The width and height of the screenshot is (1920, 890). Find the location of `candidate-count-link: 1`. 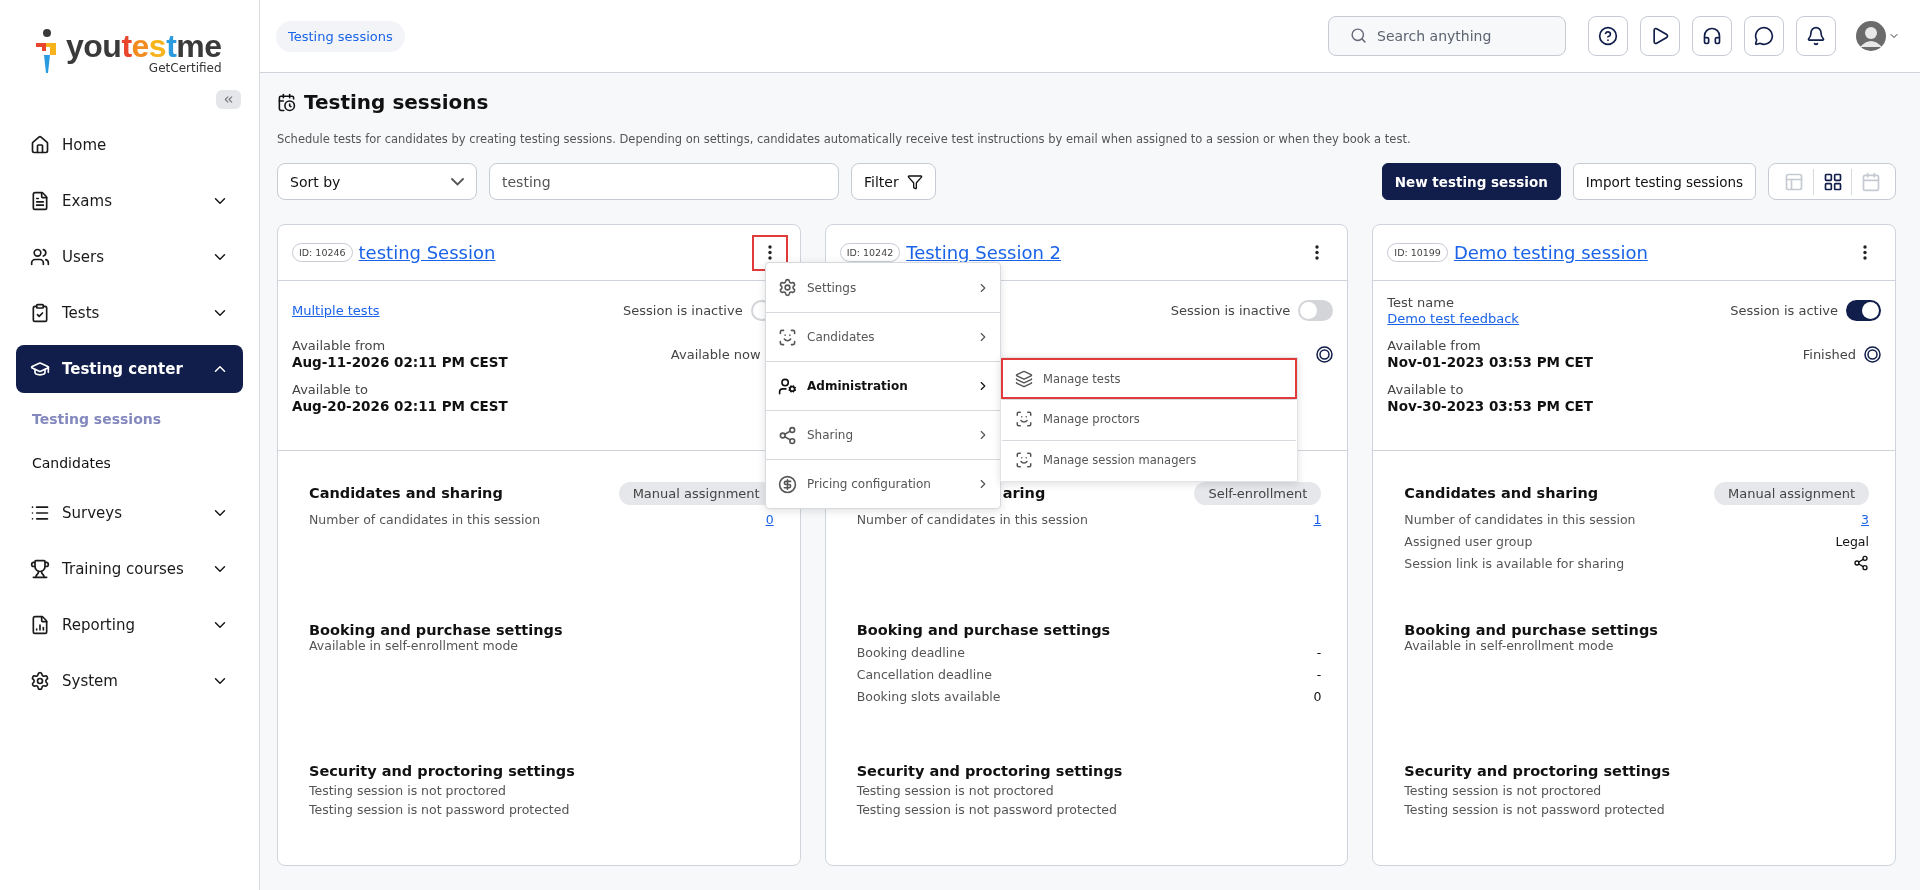

candidate-count-link: 1 is located at coordinates (1317, 519).